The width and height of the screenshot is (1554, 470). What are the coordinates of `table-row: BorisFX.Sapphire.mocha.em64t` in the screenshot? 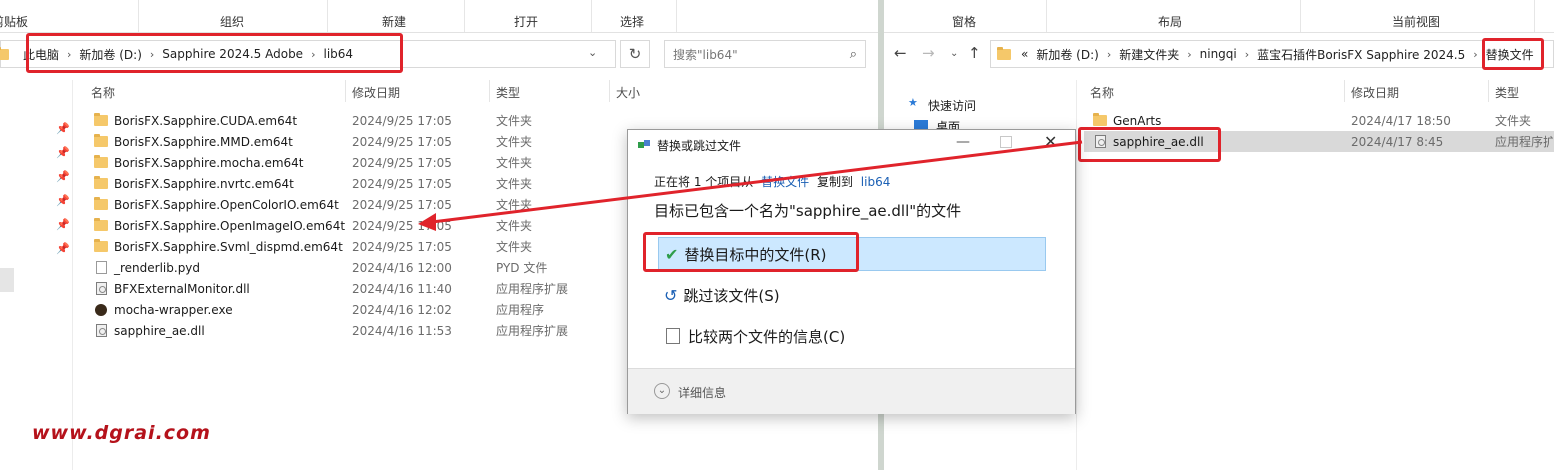 It's located at (199, 162).